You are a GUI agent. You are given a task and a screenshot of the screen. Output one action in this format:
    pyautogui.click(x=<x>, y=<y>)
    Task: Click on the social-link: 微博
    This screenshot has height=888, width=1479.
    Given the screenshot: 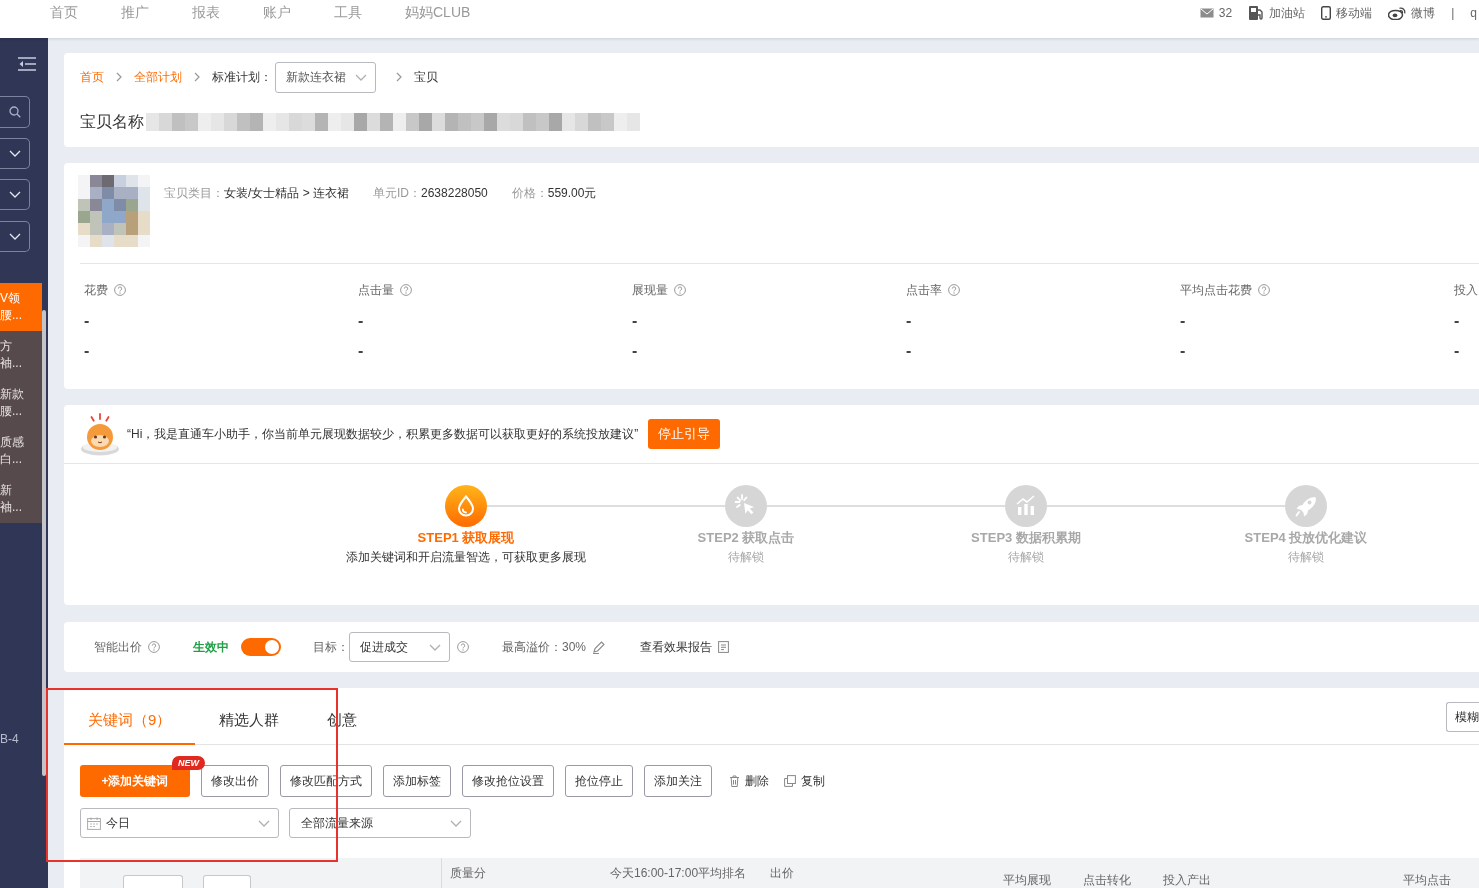 What is the action you would take?
    pyautogui.click(x=1412, y=13)
    